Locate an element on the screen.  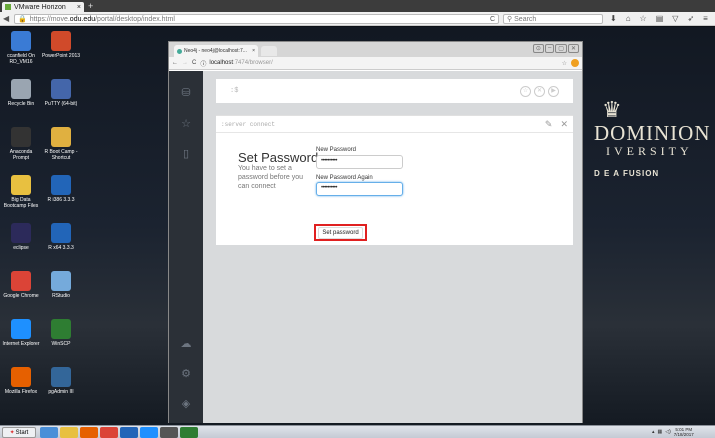
set-password-title: Set Password is located at coordinates (278, 157).